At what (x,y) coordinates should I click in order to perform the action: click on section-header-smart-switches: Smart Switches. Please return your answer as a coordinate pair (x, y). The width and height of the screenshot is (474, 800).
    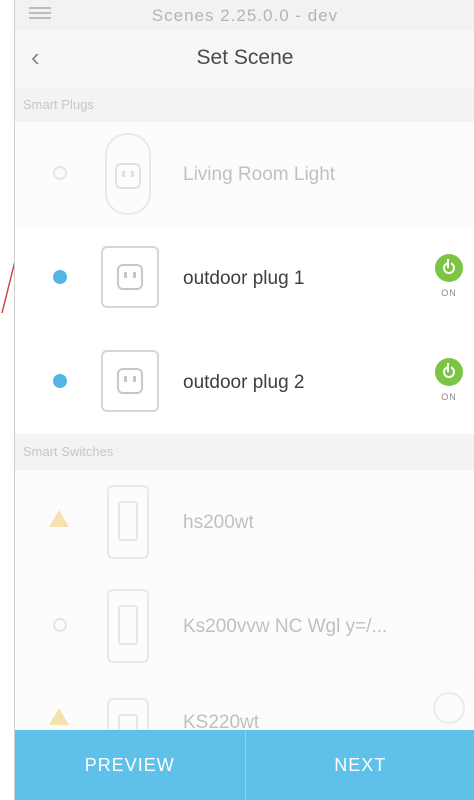
    Looking at the image, I should click on (244, 452).